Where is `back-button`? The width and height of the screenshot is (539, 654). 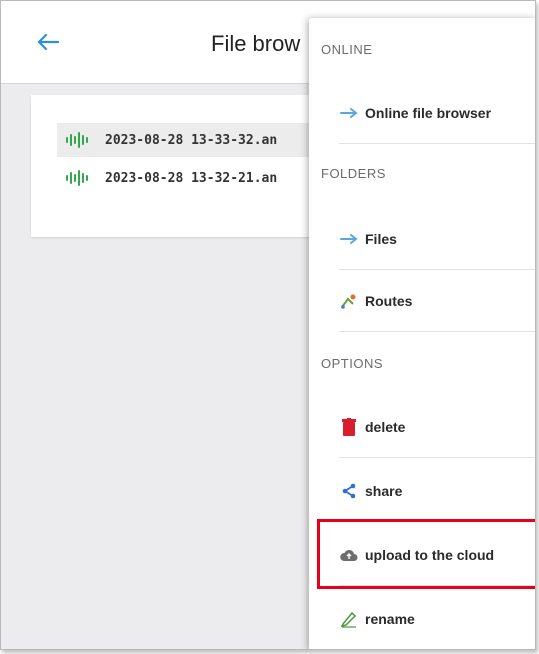
back-button is located at coordinates (48, 42).